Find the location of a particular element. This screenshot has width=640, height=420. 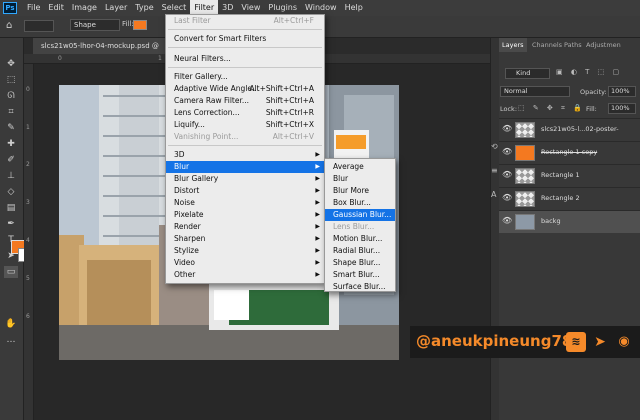

pen-tool-icon: ✒ is located at coordinates (11, 224).